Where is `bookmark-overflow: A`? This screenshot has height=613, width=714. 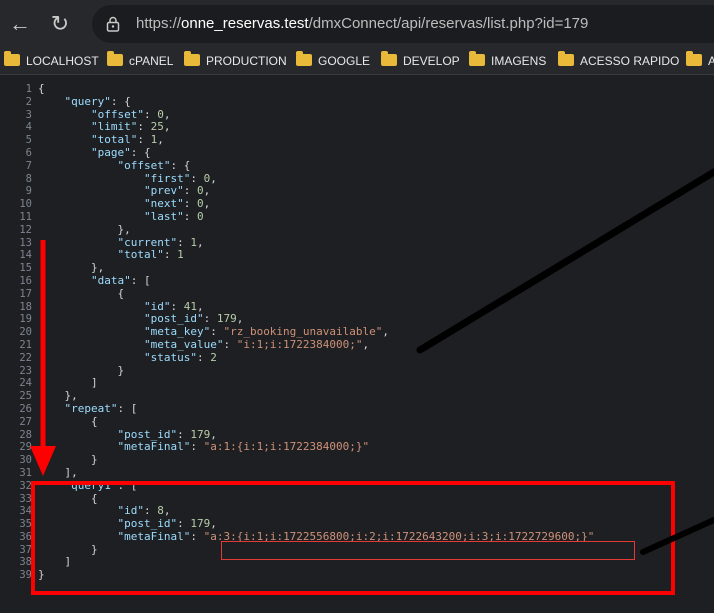
bookmark-overflow: A is located at coordinates (700, 60).